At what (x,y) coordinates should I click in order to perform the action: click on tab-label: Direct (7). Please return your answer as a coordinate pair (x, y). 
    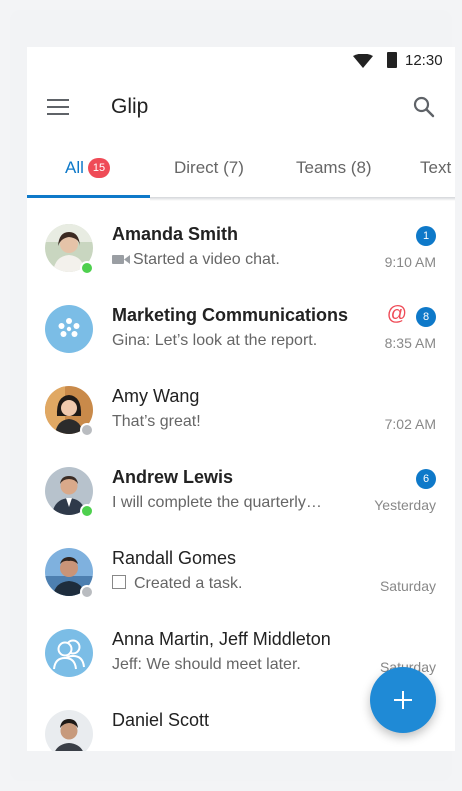
    Looking at the image, I should click on (209, 167).